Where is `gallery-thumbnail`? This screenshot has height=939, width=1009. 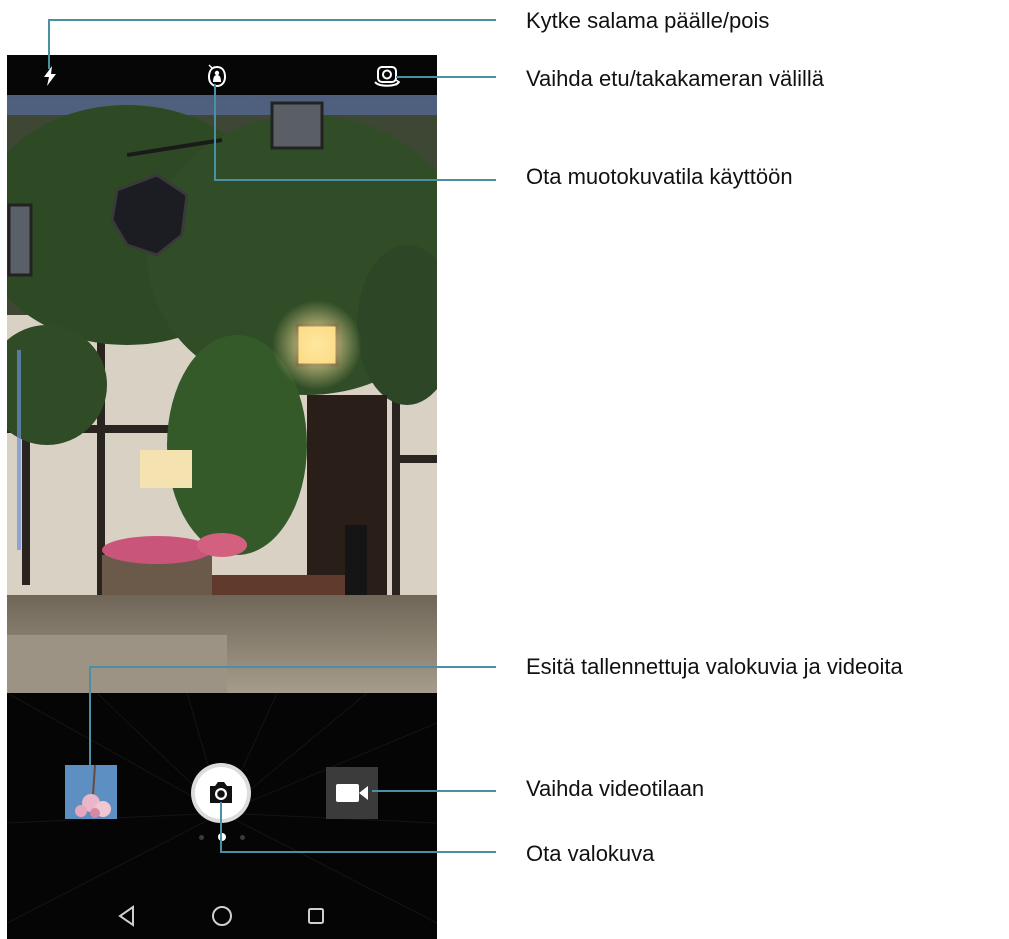 gallery-thumbnail is located at coordinates (91, 792).